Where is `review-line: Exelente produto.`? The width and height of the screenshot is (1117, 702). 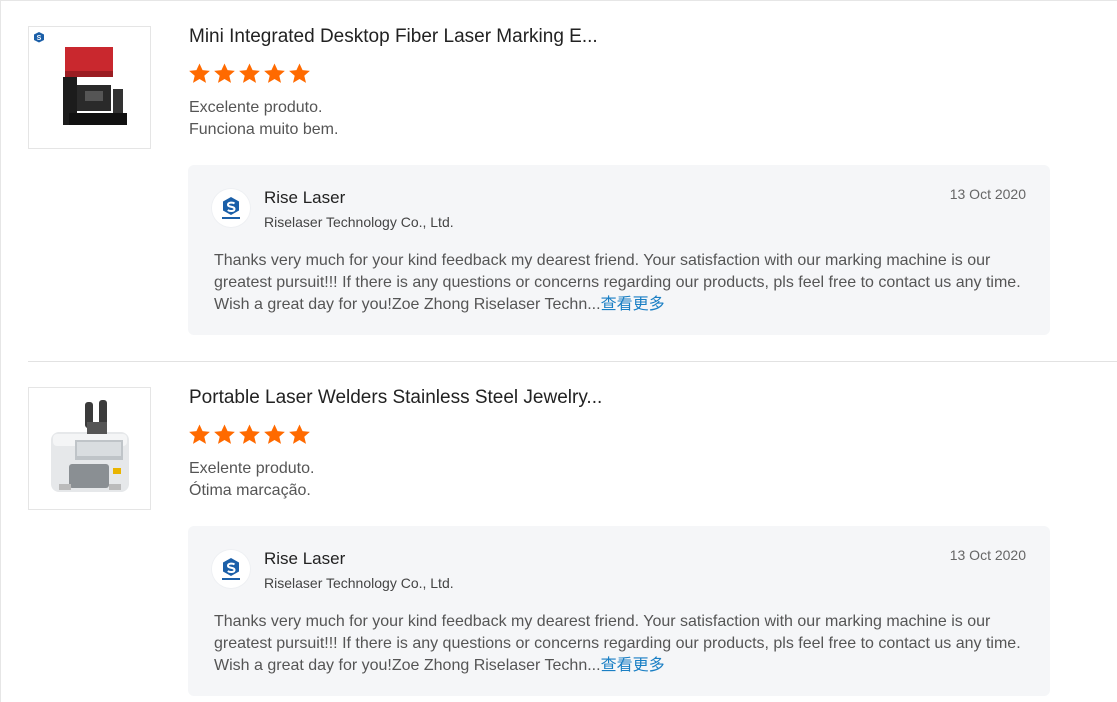 review-line: Exelente produto. is located at coordinates (252, 468).